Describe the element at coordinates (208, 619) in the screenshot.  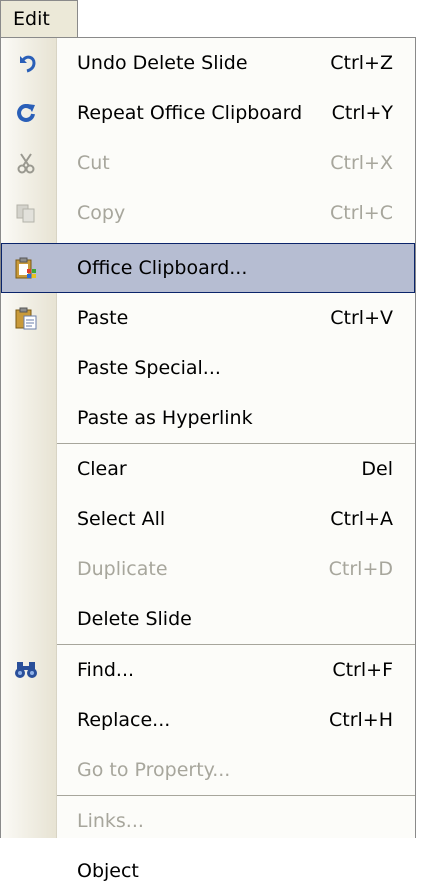
I see `menu-item-delete-slide: Delete Slide` at that location.